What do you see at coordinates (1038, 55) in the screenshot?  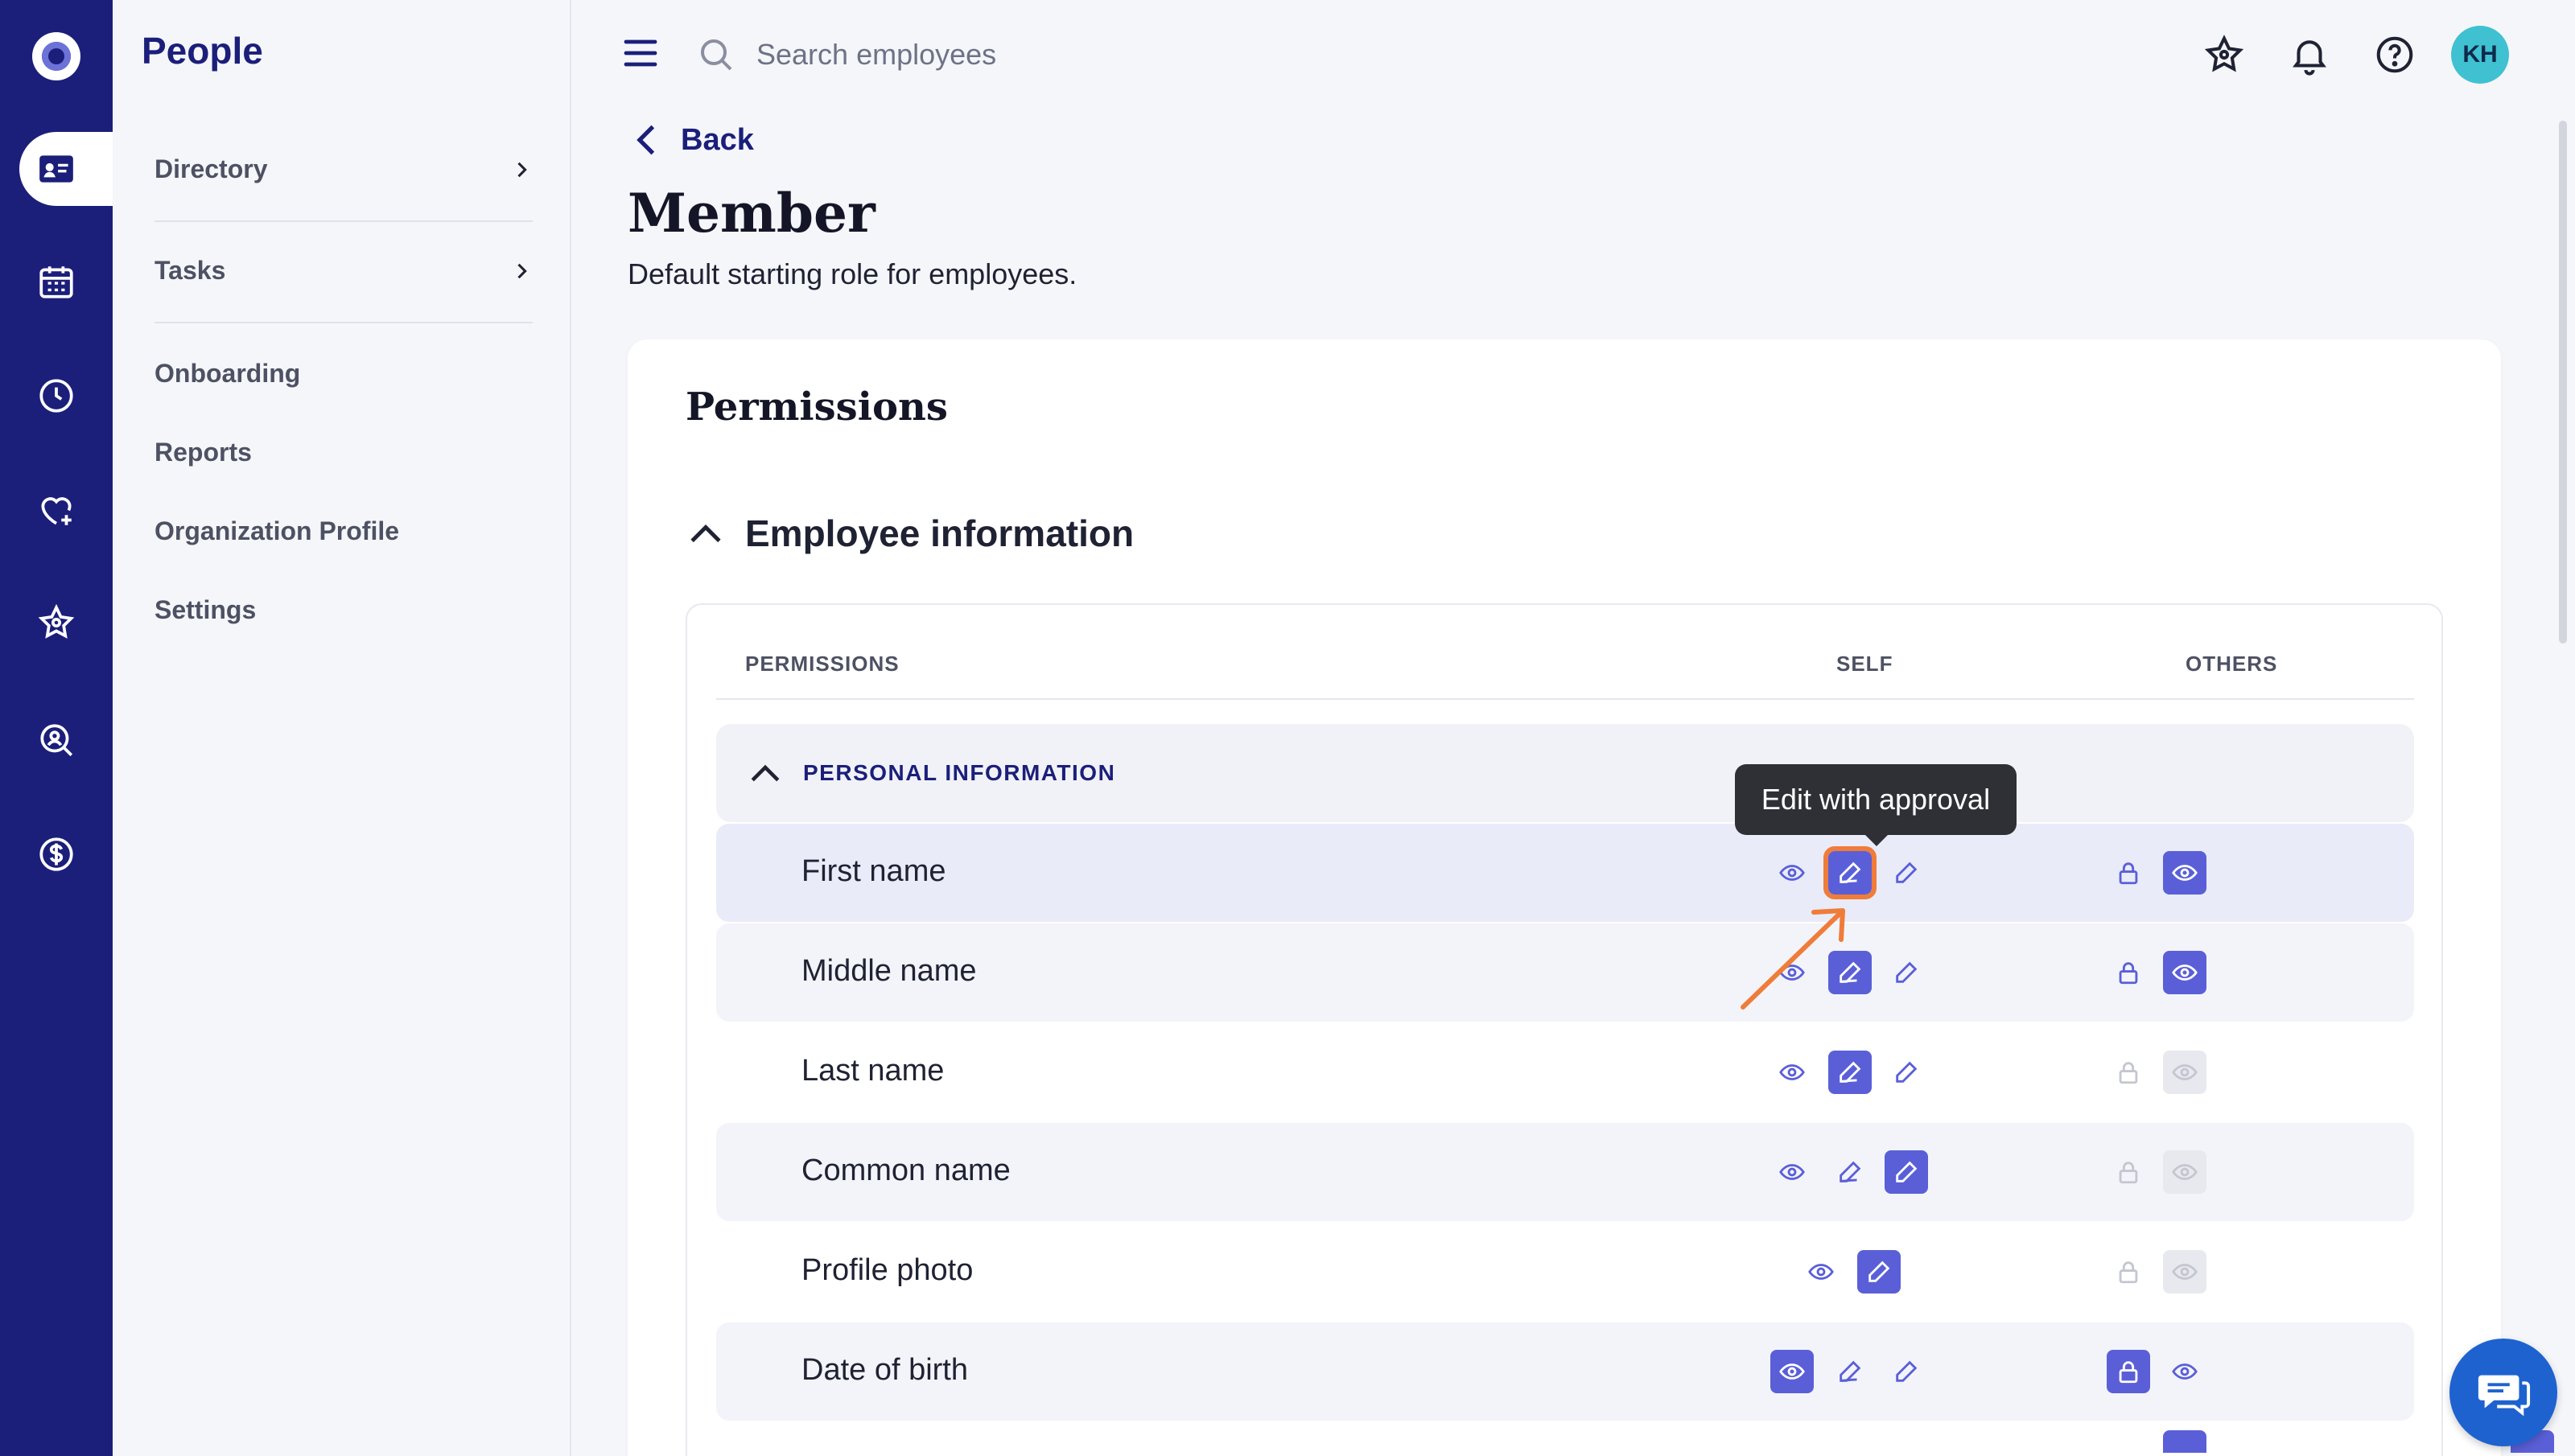 I see `search-input` at bounding box center [1038, 55].